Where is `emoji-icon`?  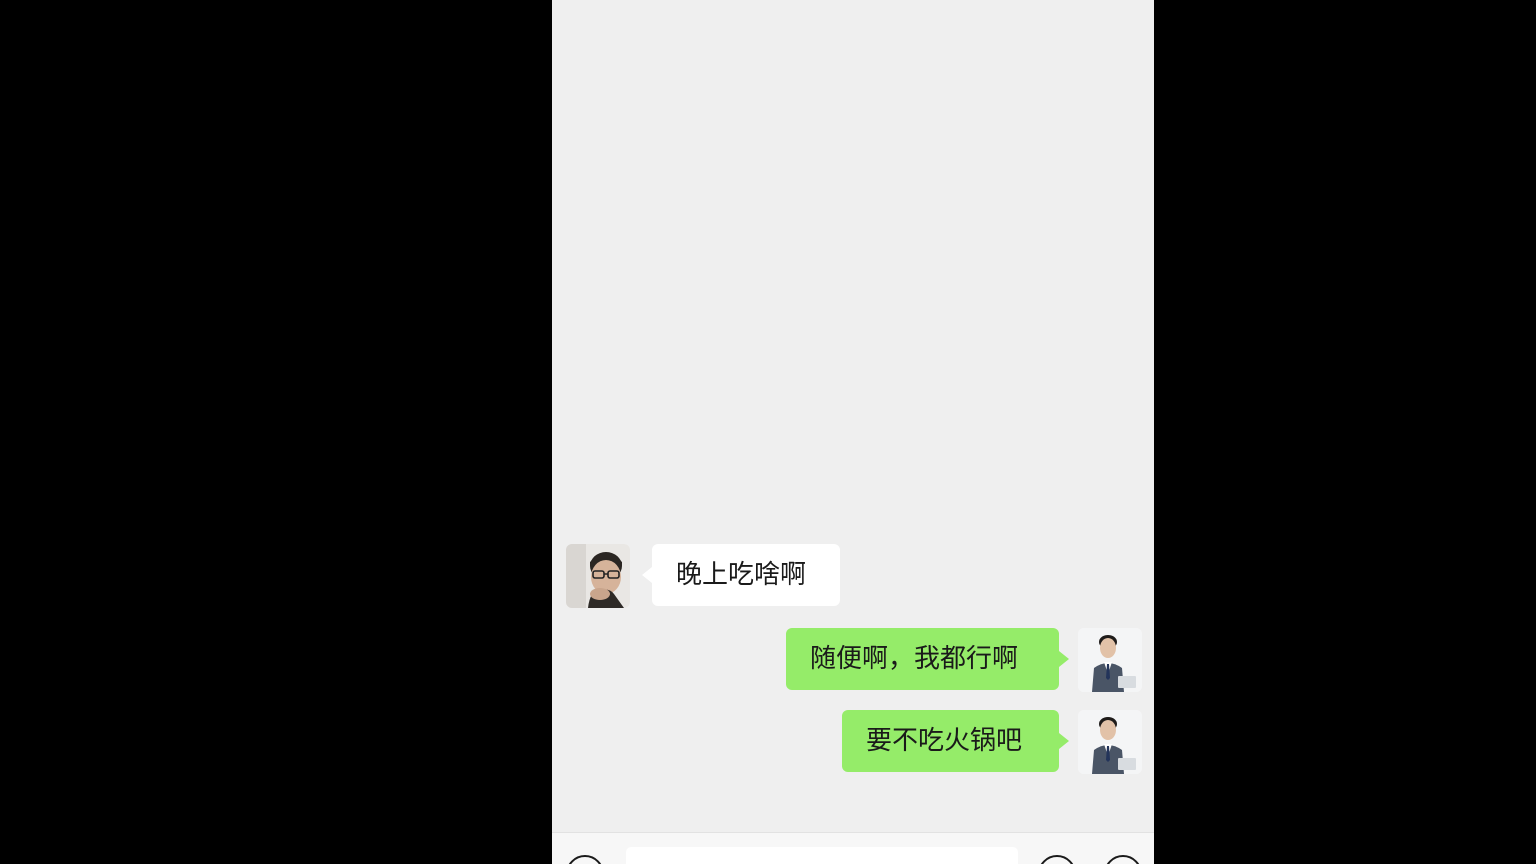
emoji-icon is located at coordinates (1057, 859).